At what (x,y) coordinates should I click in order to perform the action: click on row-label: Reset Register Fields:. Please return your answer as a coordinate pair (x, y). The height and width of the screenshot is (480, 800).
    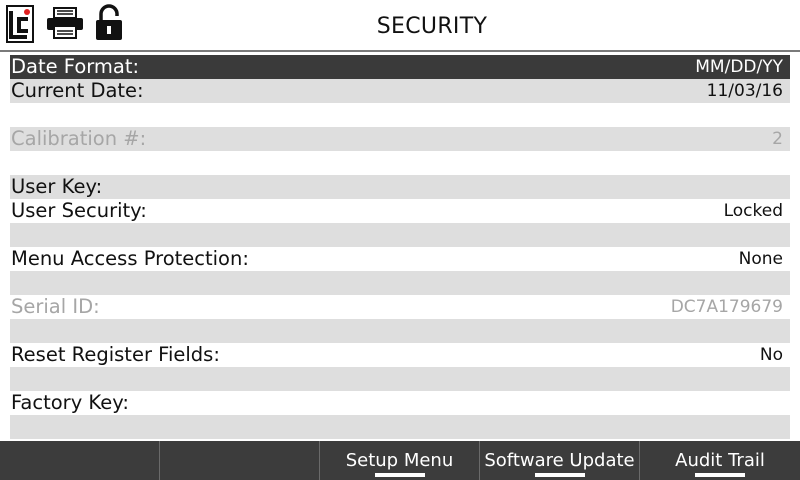
    Looking at the image, I should click on (115, 354).